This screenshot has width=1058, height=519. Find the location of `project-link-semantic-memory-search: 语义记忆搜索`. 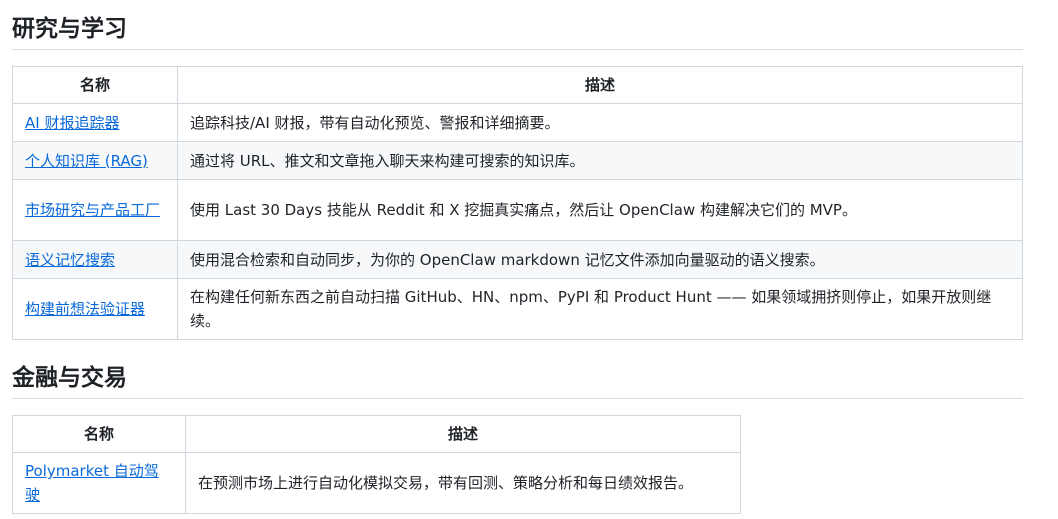

project-link-semantic-memory-search: 语义记忆搜索 is located at coordinates (70, 260).